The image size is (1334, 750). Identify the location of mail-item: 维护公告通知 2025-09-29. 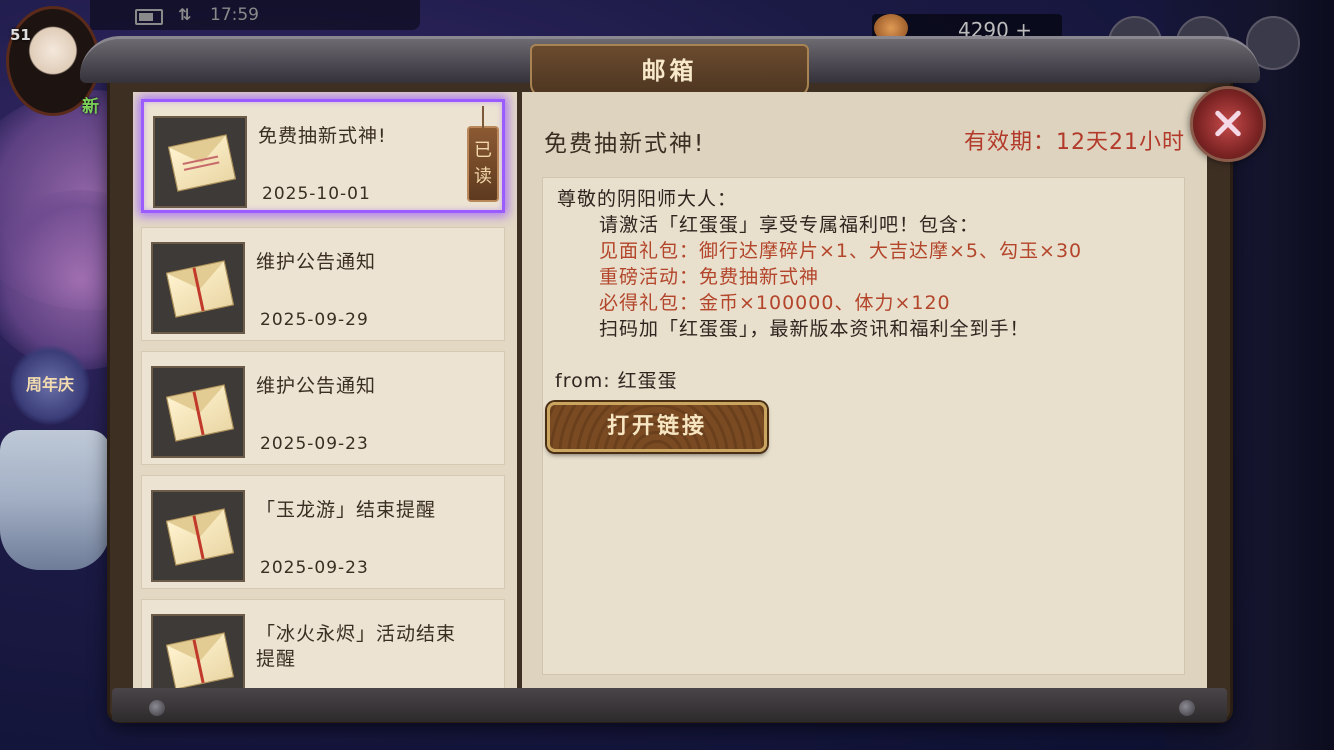
(323, 284).